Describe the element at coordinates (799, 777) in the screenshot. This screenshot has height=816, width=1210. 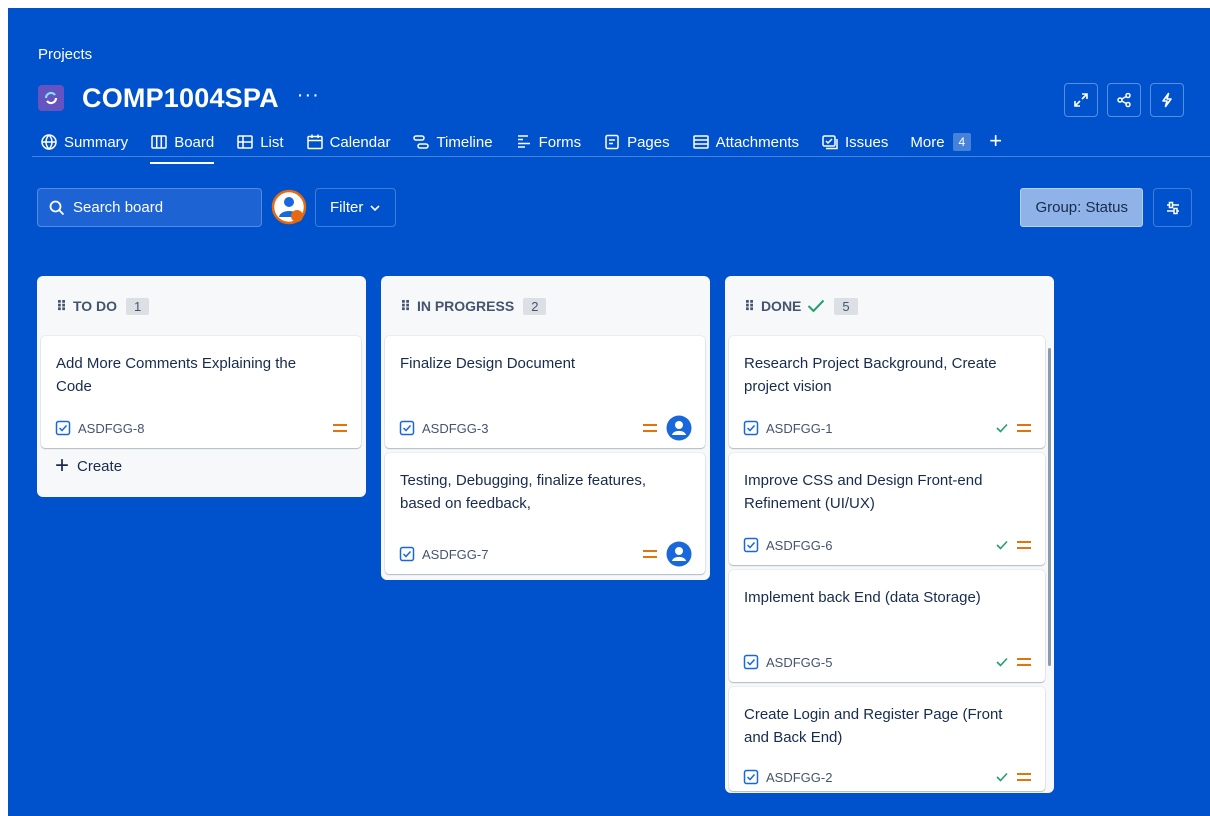
I see `issue-key: ASDFGG-2` at that location.